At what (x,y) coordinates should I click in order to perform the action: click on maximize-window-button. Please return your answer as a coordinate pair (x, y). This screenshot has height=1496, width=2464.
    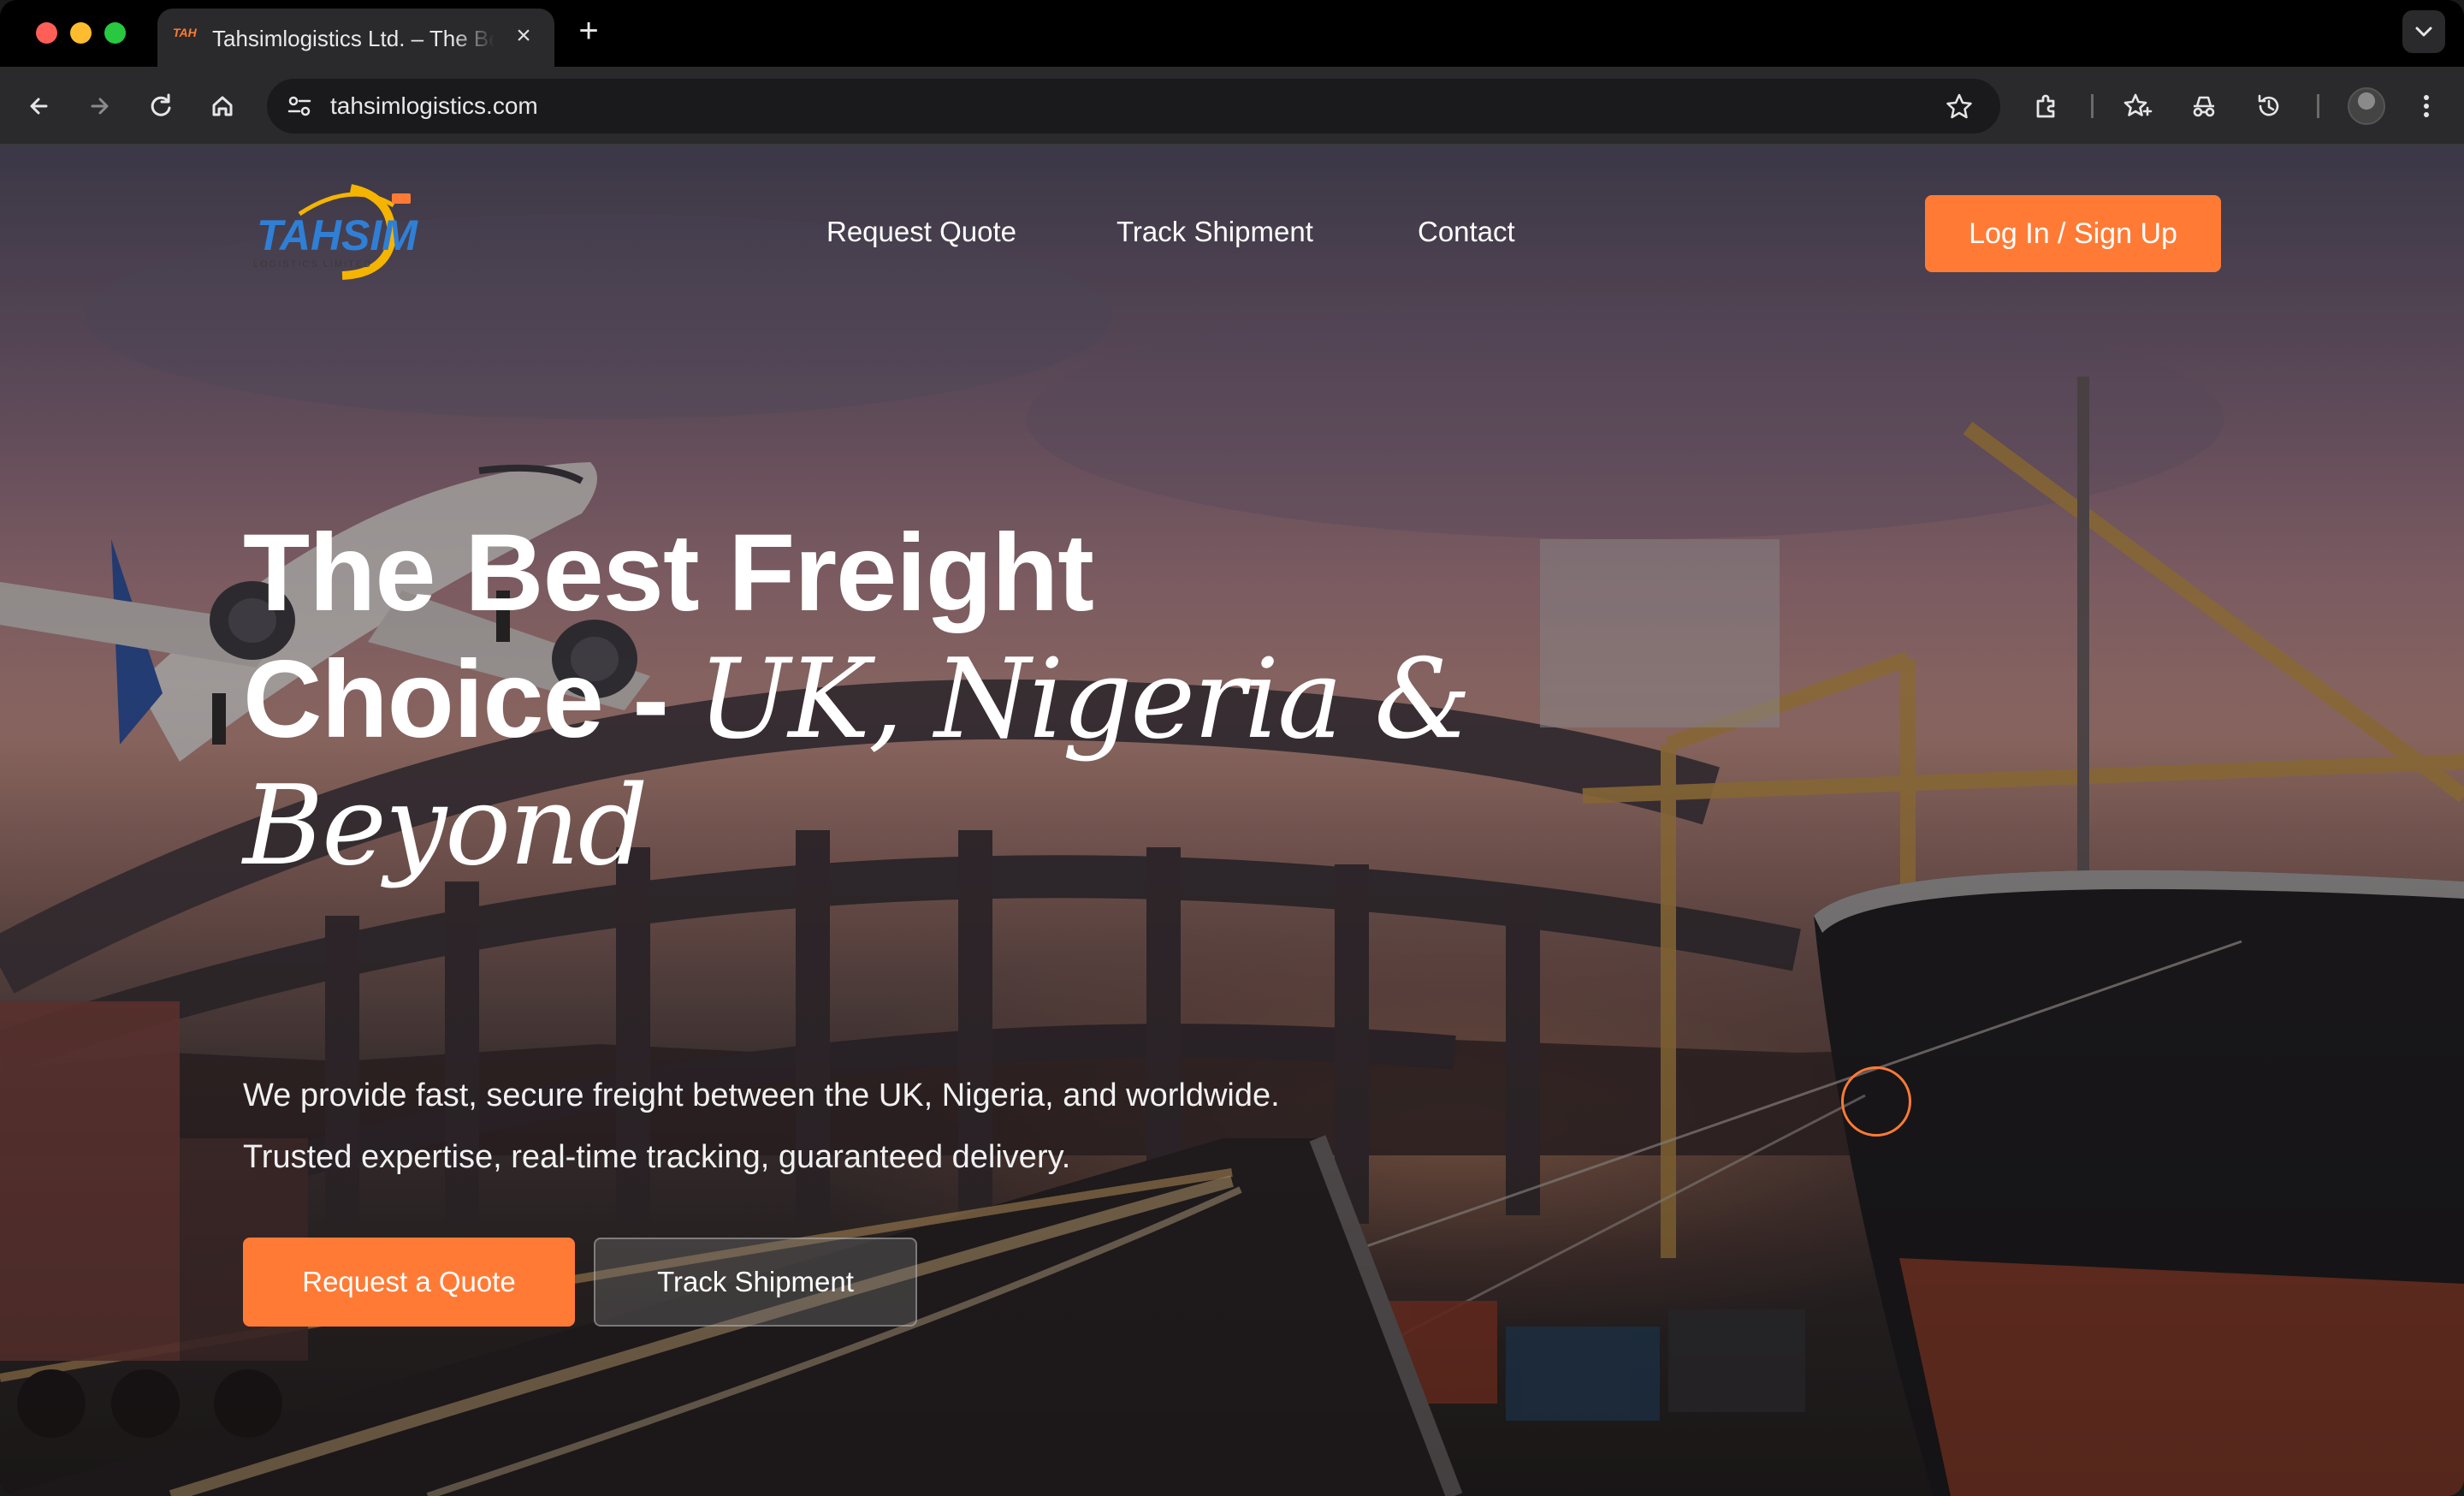
    Looking at the image, I should click on (115, 33).